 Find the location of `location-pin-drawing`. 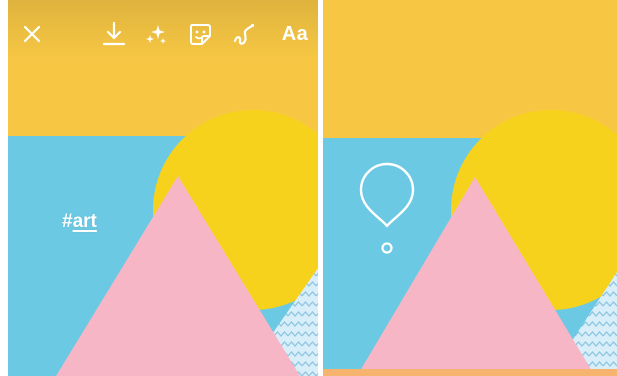

location-pin-drawing is located at coordinates (387, 208).